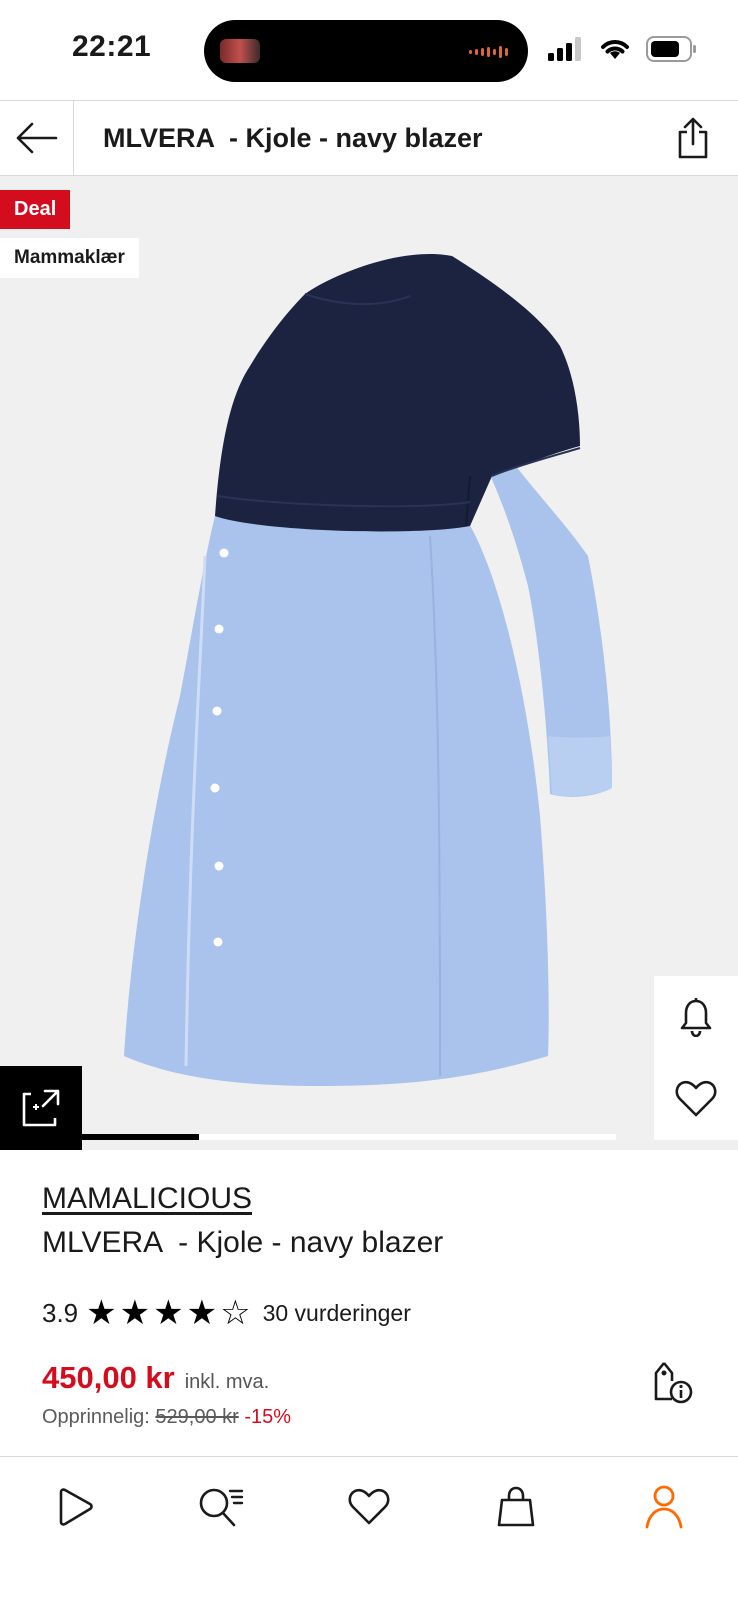 The image size is (738, 1600). I want to click on back-button, so click(37, 138).